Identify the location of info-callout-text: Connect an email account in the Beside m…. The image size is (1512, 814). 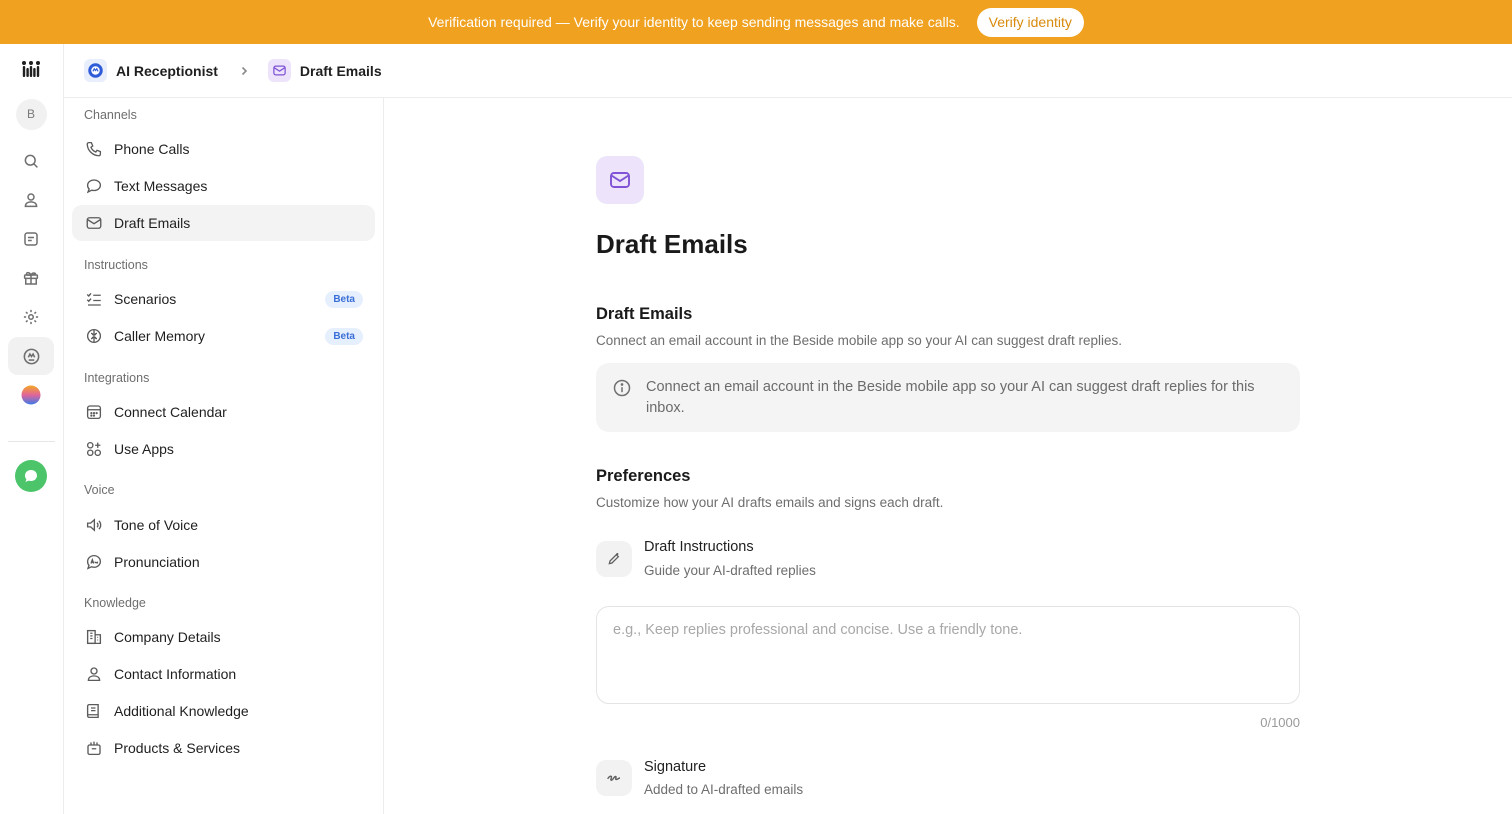
(950, 397).